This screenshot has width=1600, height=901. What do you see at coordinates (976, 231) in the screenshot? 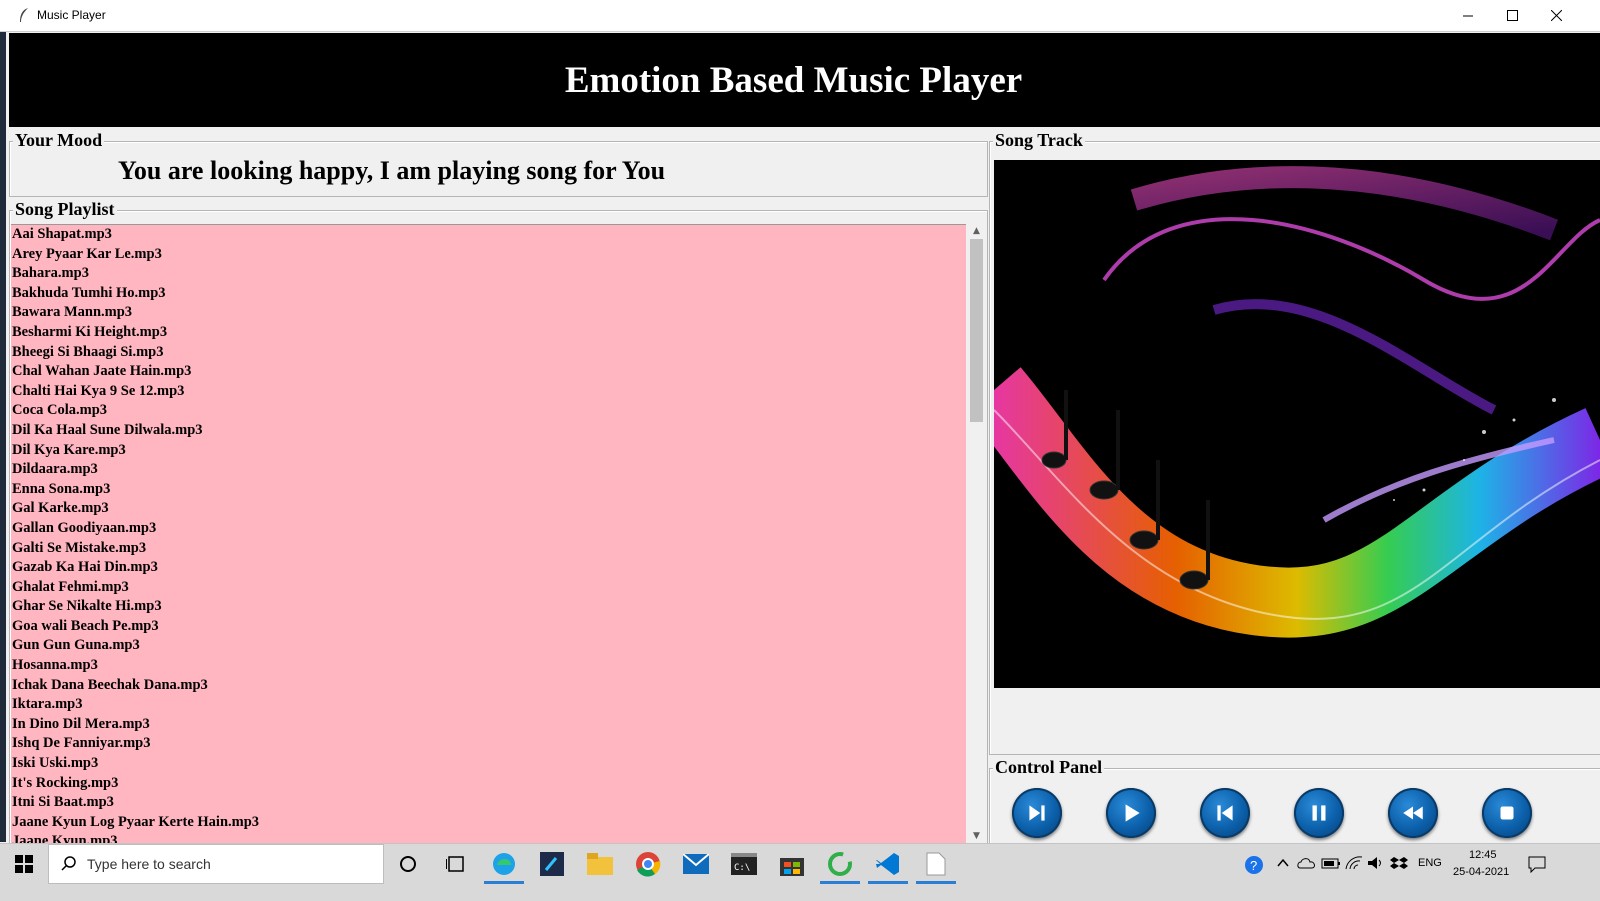
I see `scroll-up-icon: ▲` at bounding box center [976, 231].